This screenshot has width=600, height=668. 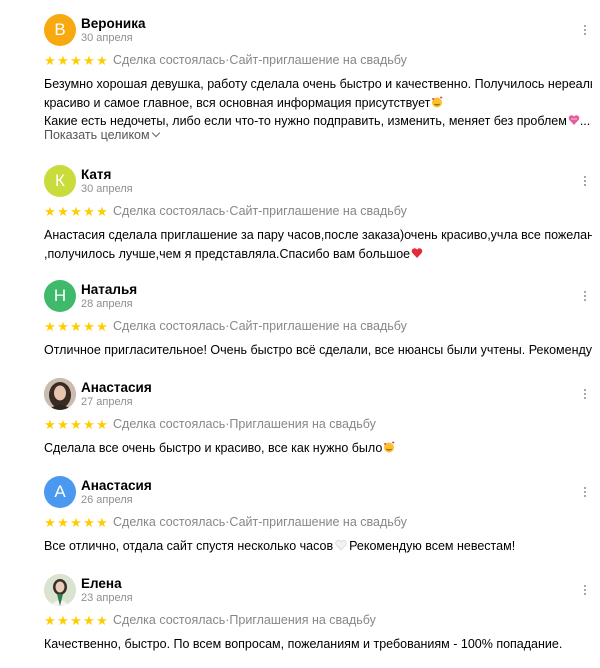 I want to click on show-more-button: Показать целиком, so click(x=102, y=135).